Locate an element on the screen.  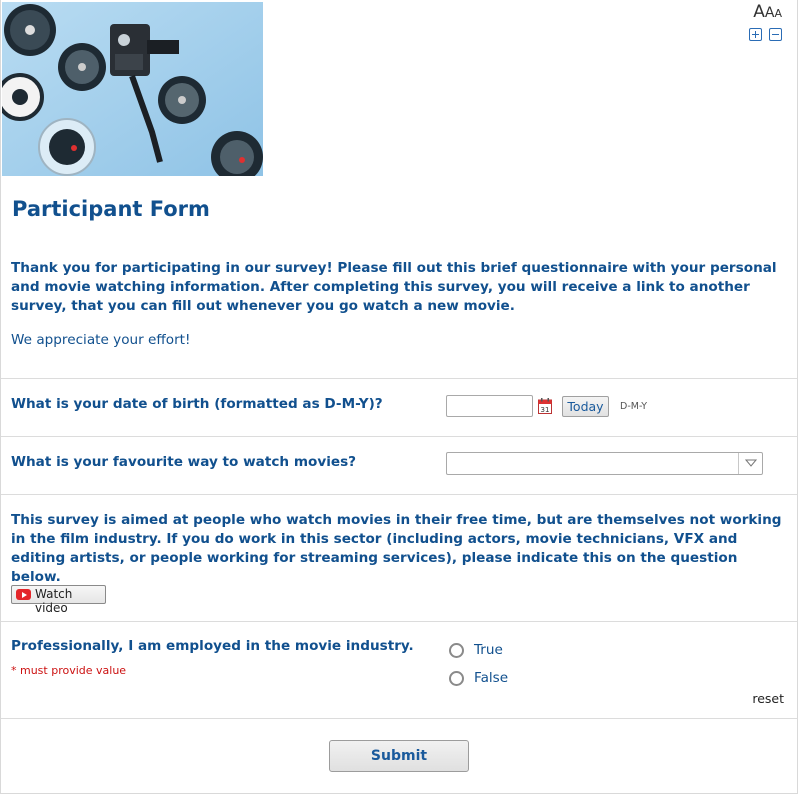
calendar-day-text: 31 is located at coordinates (545, 410).